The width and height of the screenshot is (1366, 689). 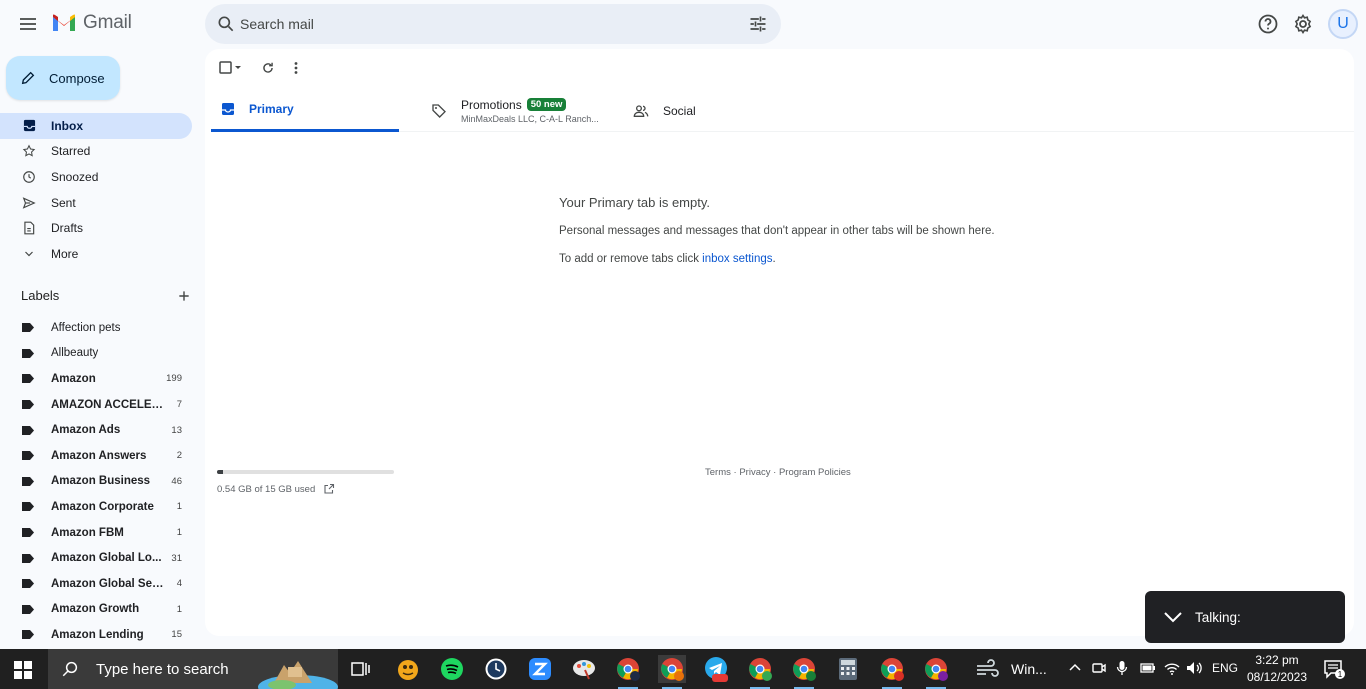 What do you see at coordinates (96, 126) in the screenshot?
I see `sidebar-item-inbox: Inbox` at bounding box center [96, 126].